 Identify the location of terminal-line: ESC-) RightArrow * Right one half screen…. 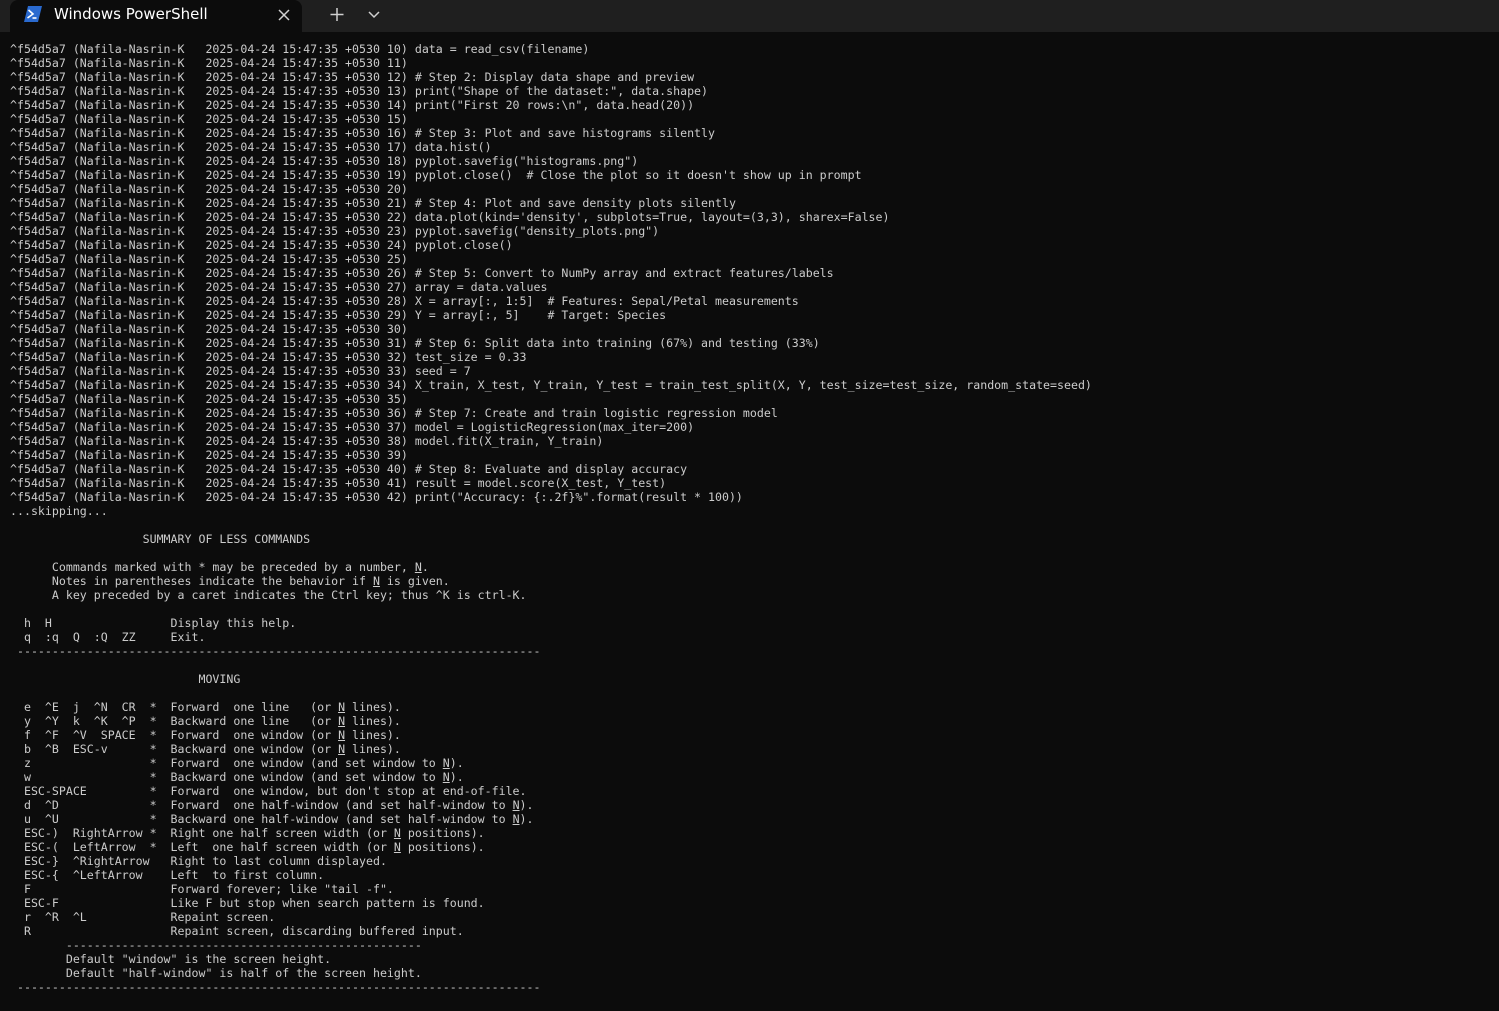
(247, 833).